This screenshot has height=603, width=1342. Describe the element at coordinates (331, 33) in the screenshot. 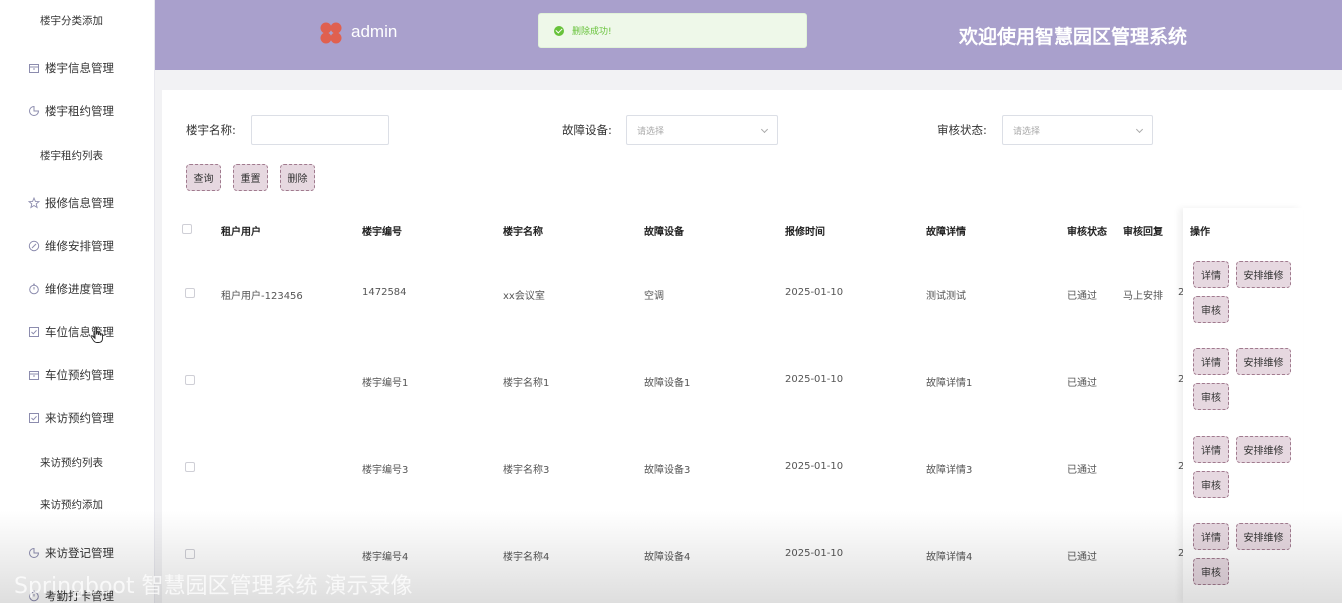

I see `logo-icon` at that location.